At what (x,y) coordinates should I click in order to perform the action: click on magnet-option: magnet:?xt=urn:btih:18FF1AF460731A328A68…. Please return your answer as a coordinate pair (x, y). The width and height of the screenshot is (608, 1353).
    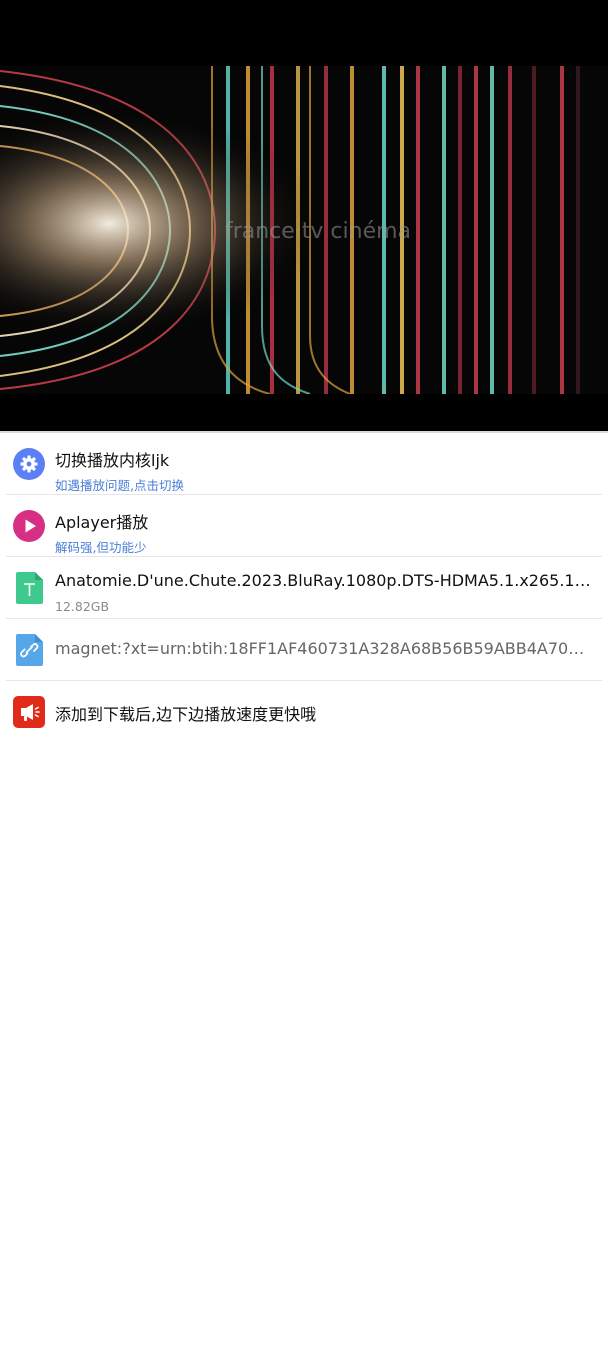
    Looking at the image, I should click on (304, 650).